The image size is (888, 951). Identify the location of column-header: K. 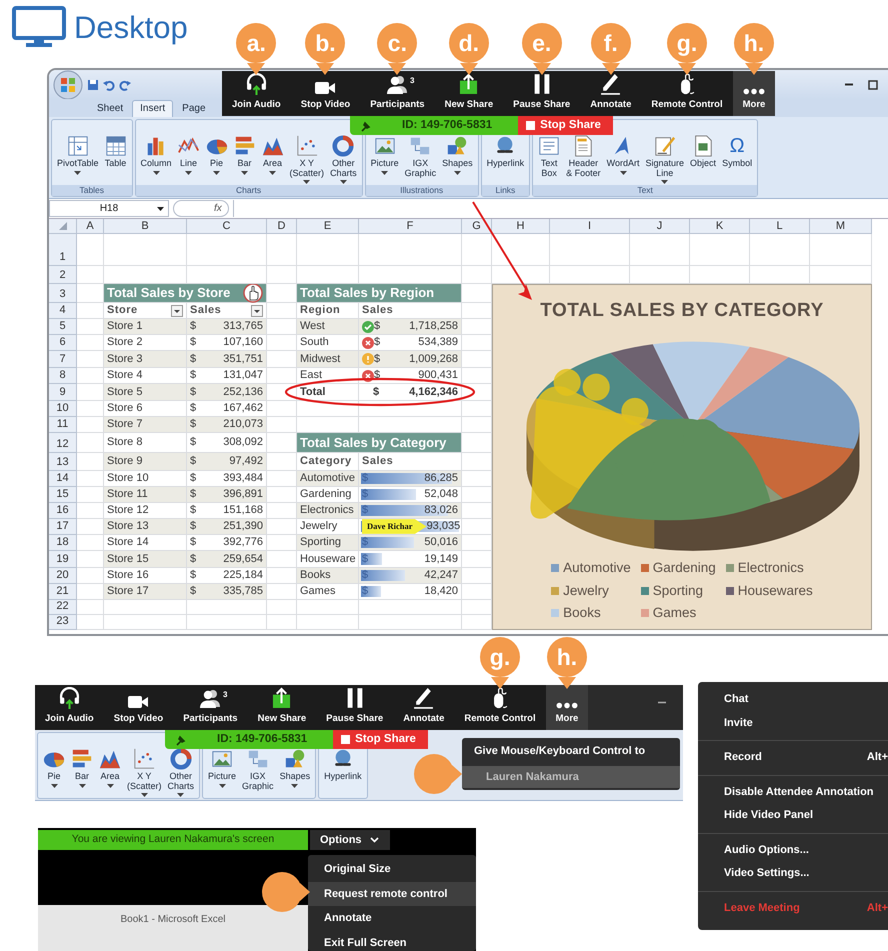
(720, 226).